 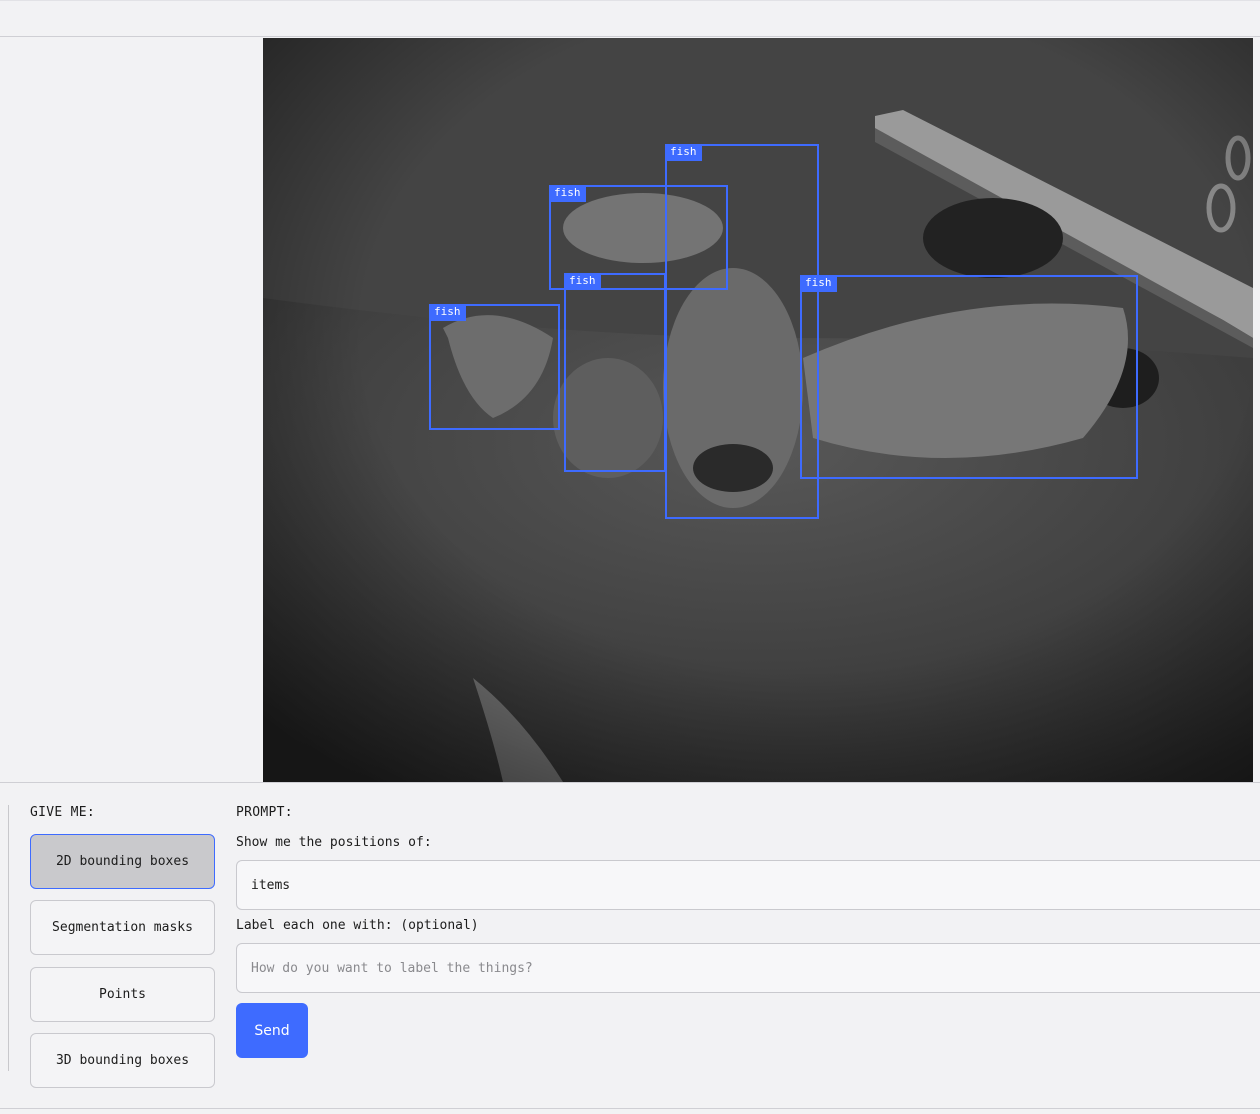 I want to click on prompt-title: PROMPT:, so click(x=264, y=812).